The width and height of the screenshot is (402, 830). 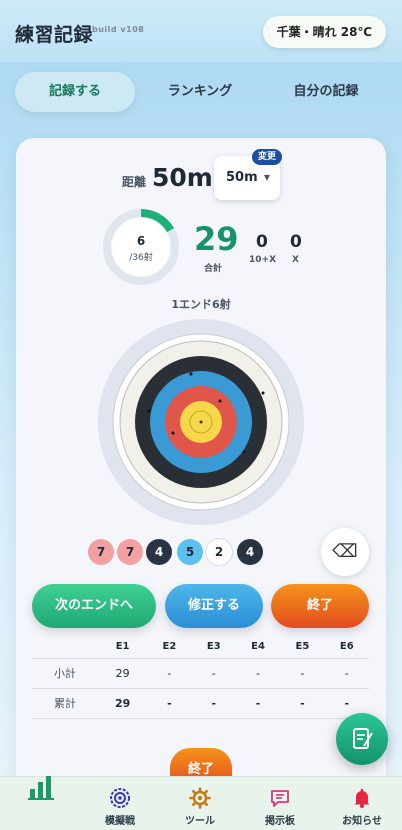 I want to click on end-title: 1エンド6射, so click(x=201, y=304).